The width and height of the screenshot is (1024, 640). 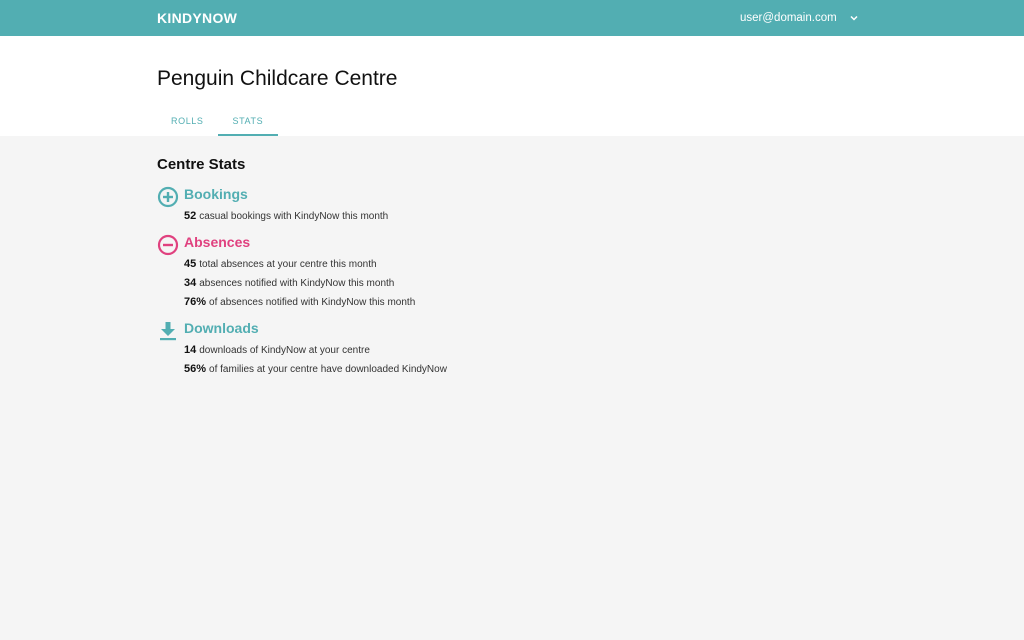 What do you see at coordinates (216, 194) in the screenshot?
I see `bookings-title: Bookings` at bounding box center [216, 194].